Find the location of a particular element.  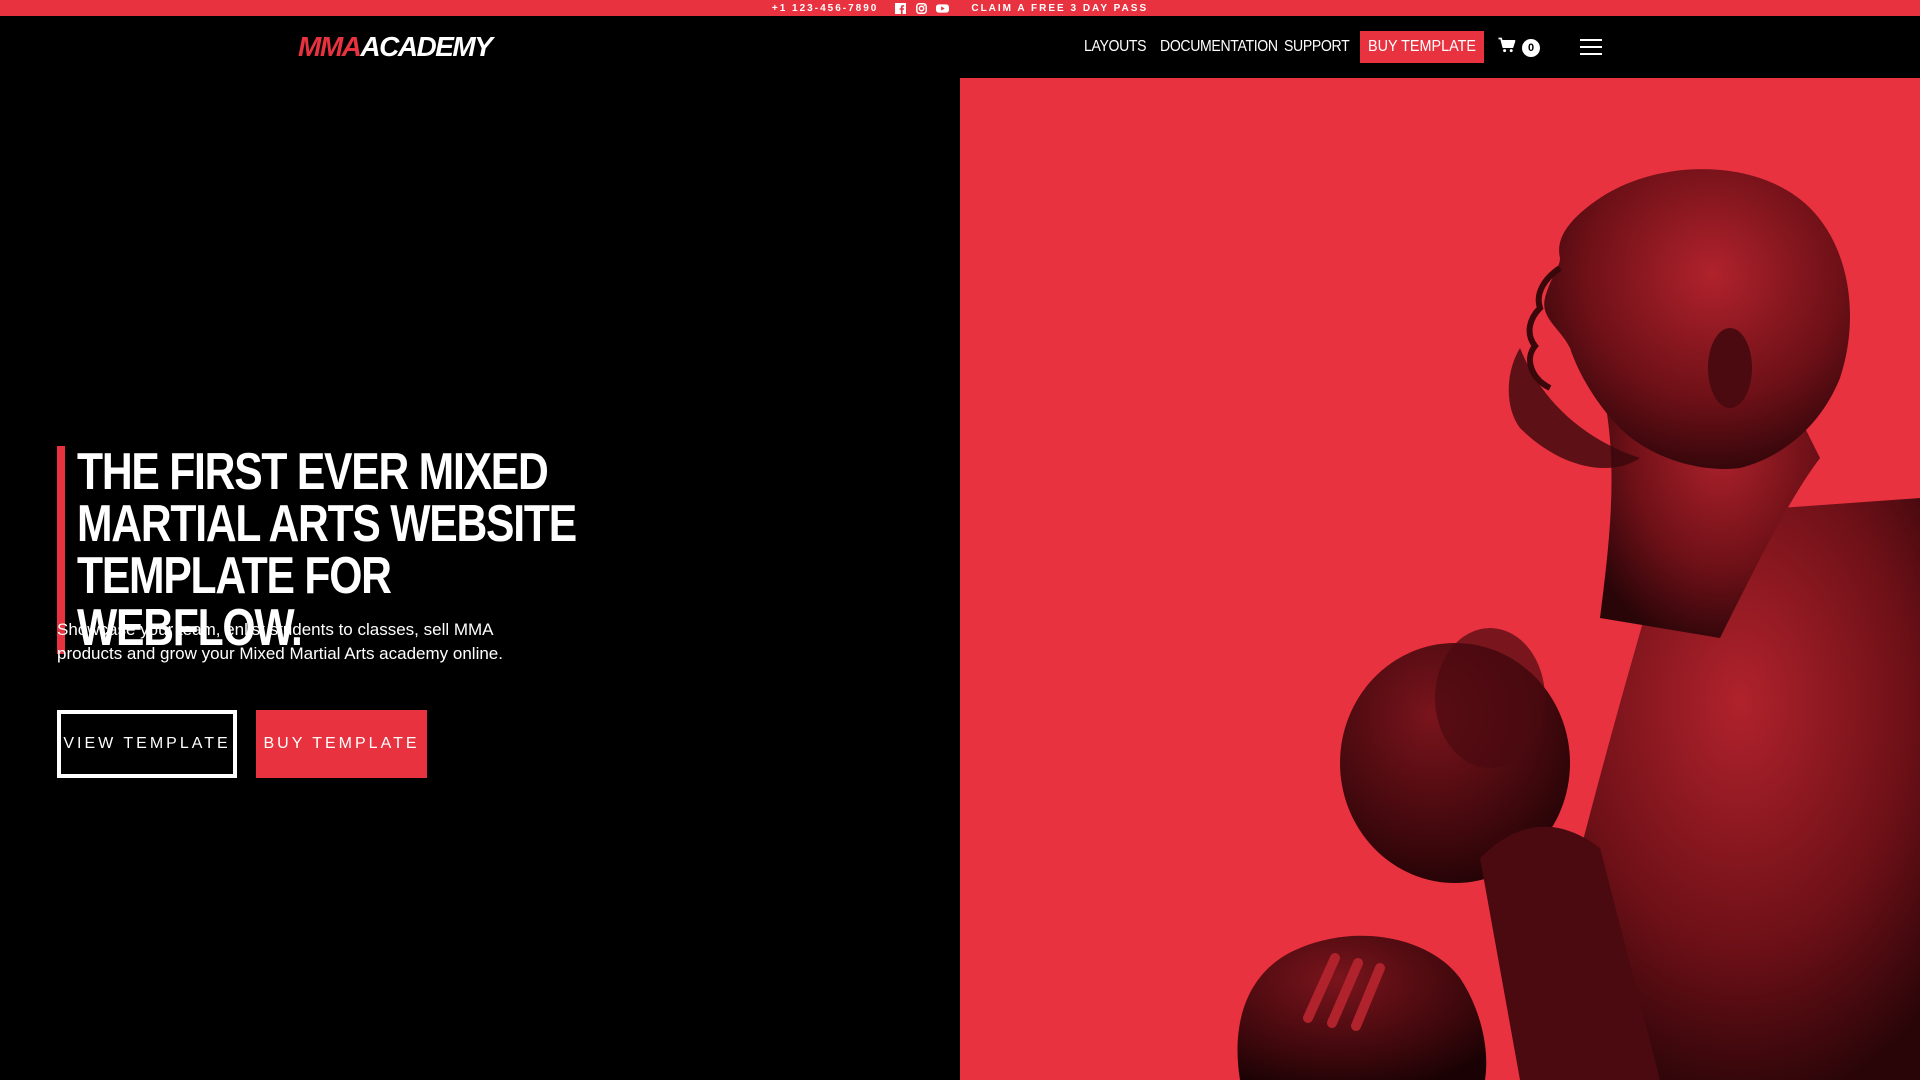

nav-buy-template-label: BUY TEMPLATE is located at coordinates (1422, 46).